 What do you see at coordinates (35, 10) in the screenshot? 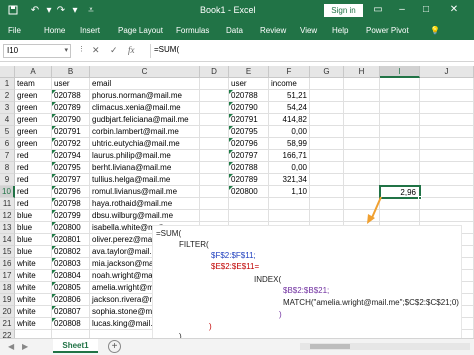
I see `undo-icon: ↶` at bounding box center [35, 10].